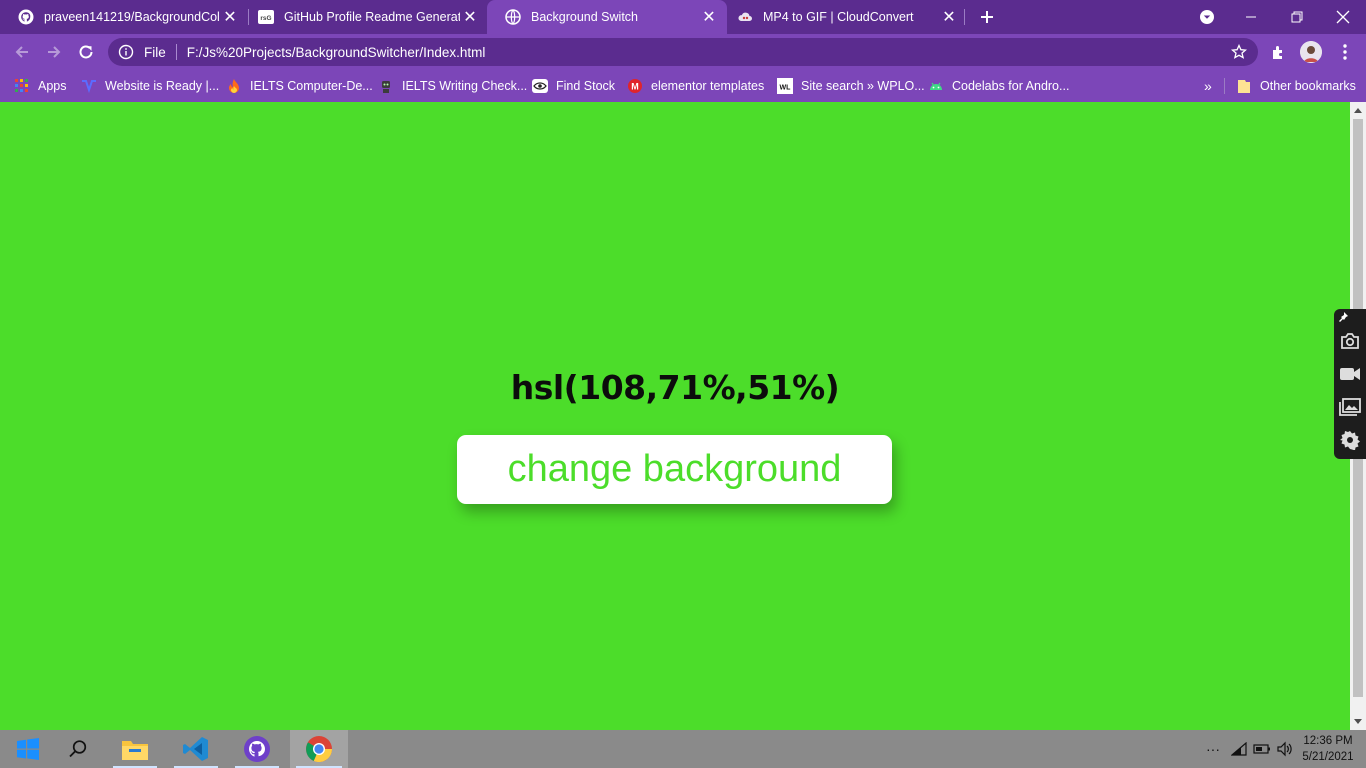  I want to click on star-icon, so click(1239, 52).